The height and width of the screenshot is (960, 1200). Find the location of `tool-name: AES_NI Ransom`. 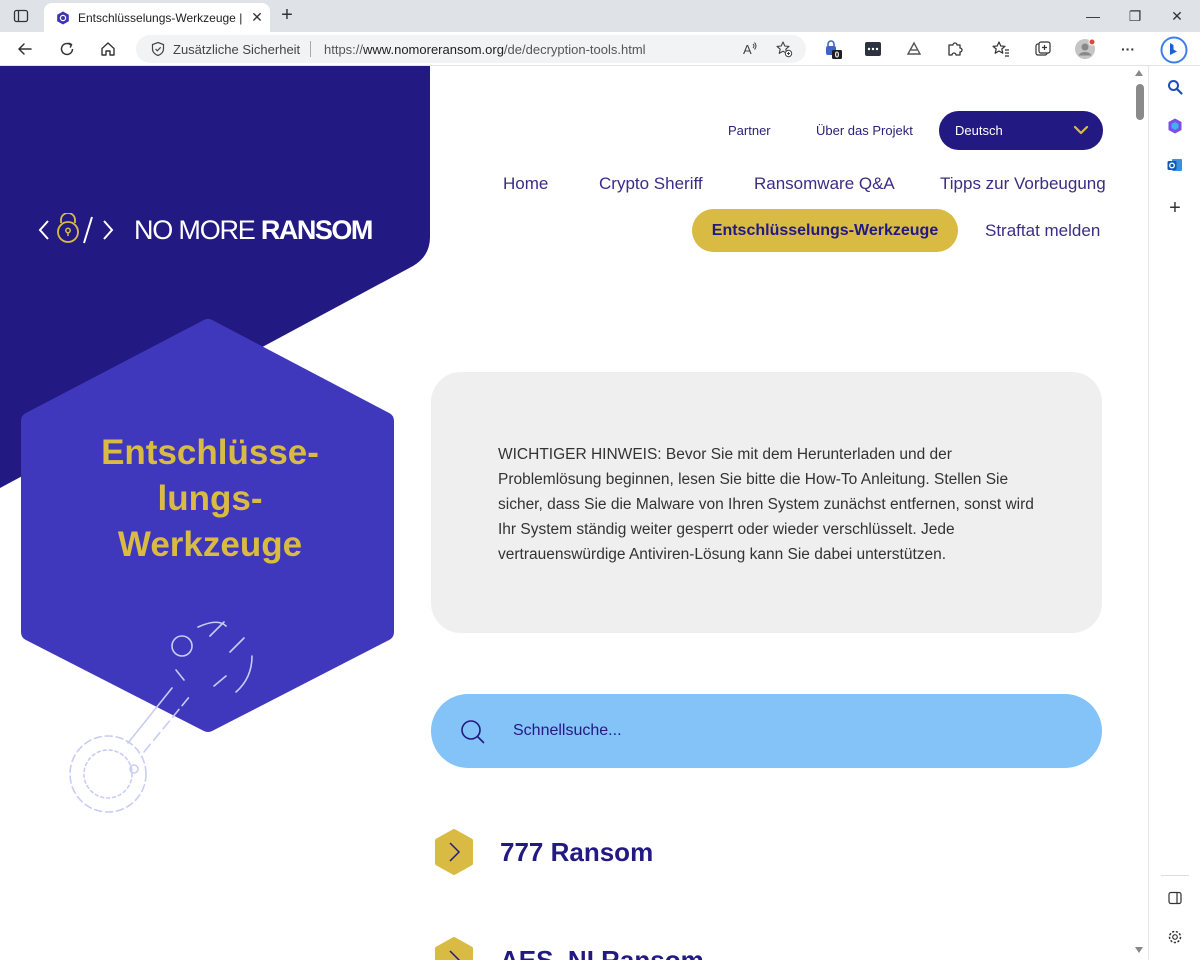

tool-name: AES_NI Ransom is located at coordinates (602, 952).